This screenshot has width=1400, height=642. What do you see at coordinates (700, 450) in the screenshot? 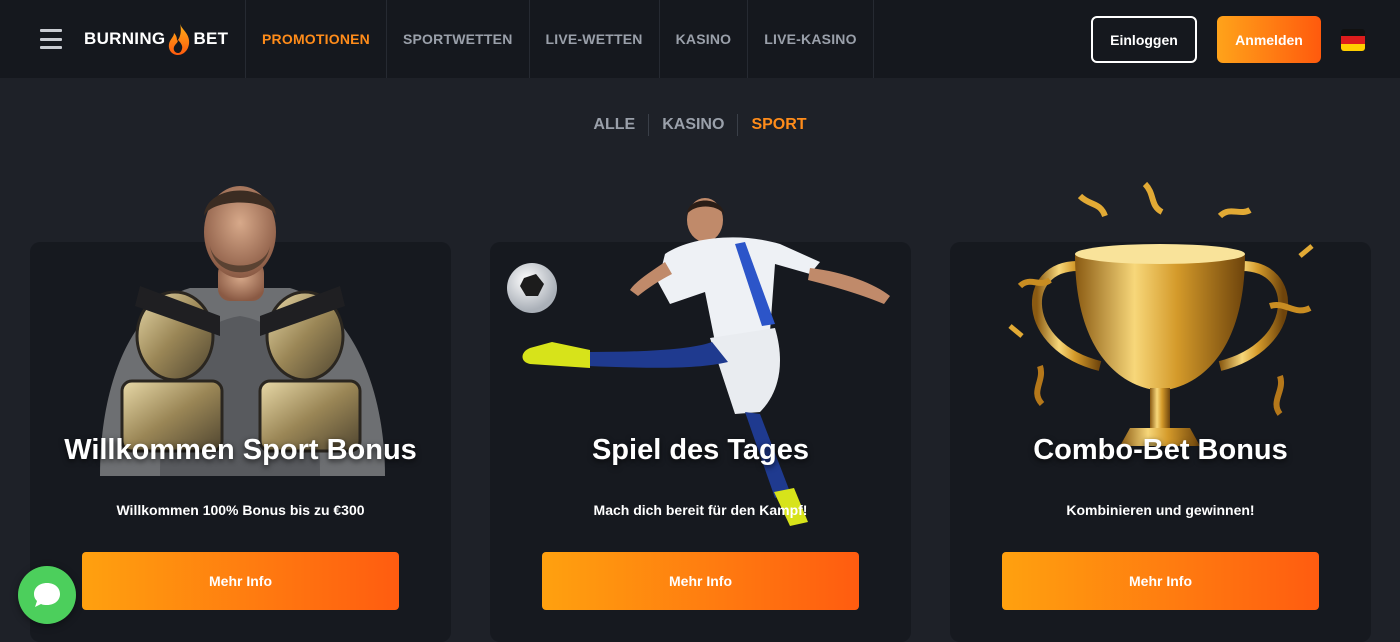
I see `card-title: Spiel des Tages` at bounding box center [700, 450].